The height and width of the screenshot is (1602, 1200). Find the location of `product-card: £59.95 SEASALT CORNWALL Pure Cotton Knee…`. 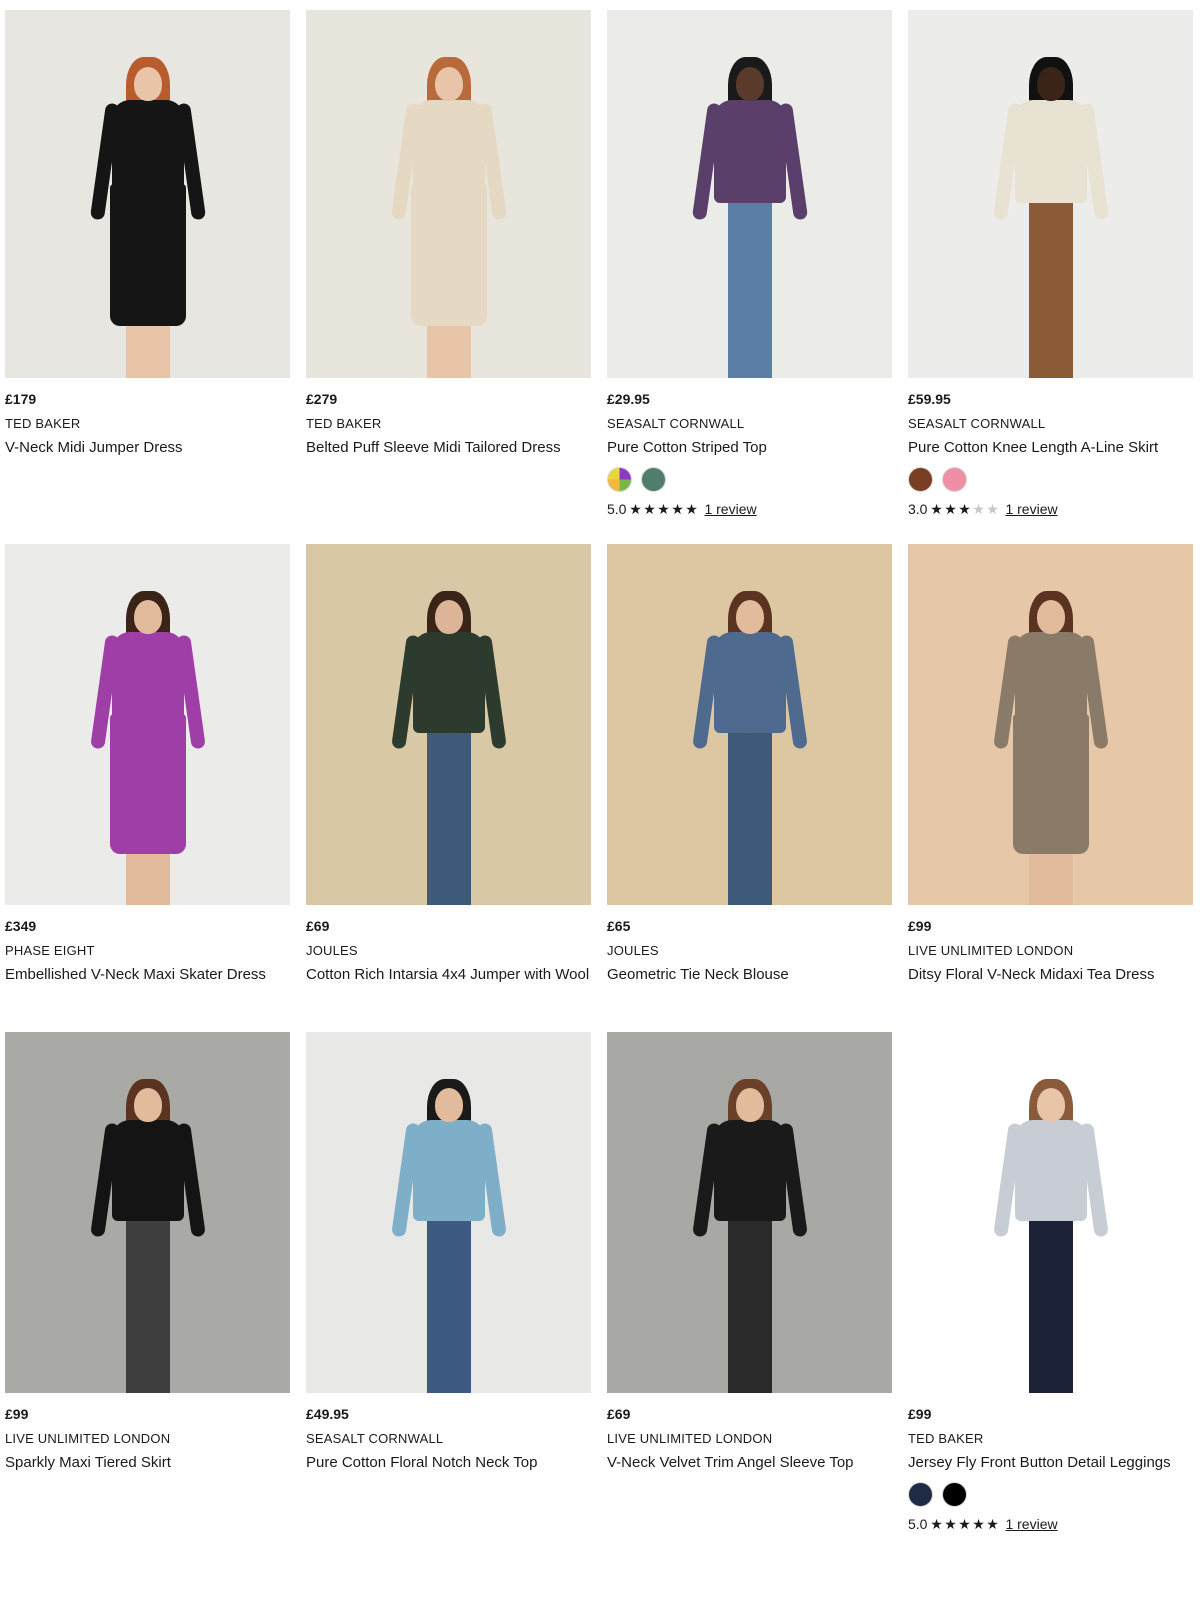

product-card: £59.95 SEASALT CORNWALL Pure Cotton Knee… is located at coordinates (1050, 277).